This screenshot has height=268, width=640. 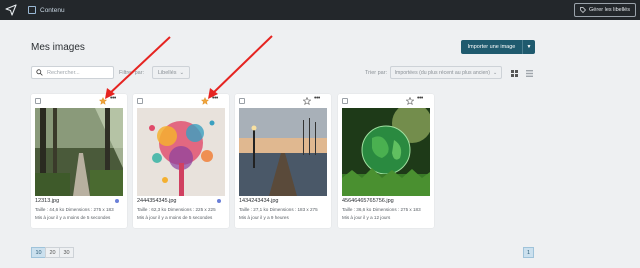 I want to click on nav-content: Contenu, so click(x=46, y=10).